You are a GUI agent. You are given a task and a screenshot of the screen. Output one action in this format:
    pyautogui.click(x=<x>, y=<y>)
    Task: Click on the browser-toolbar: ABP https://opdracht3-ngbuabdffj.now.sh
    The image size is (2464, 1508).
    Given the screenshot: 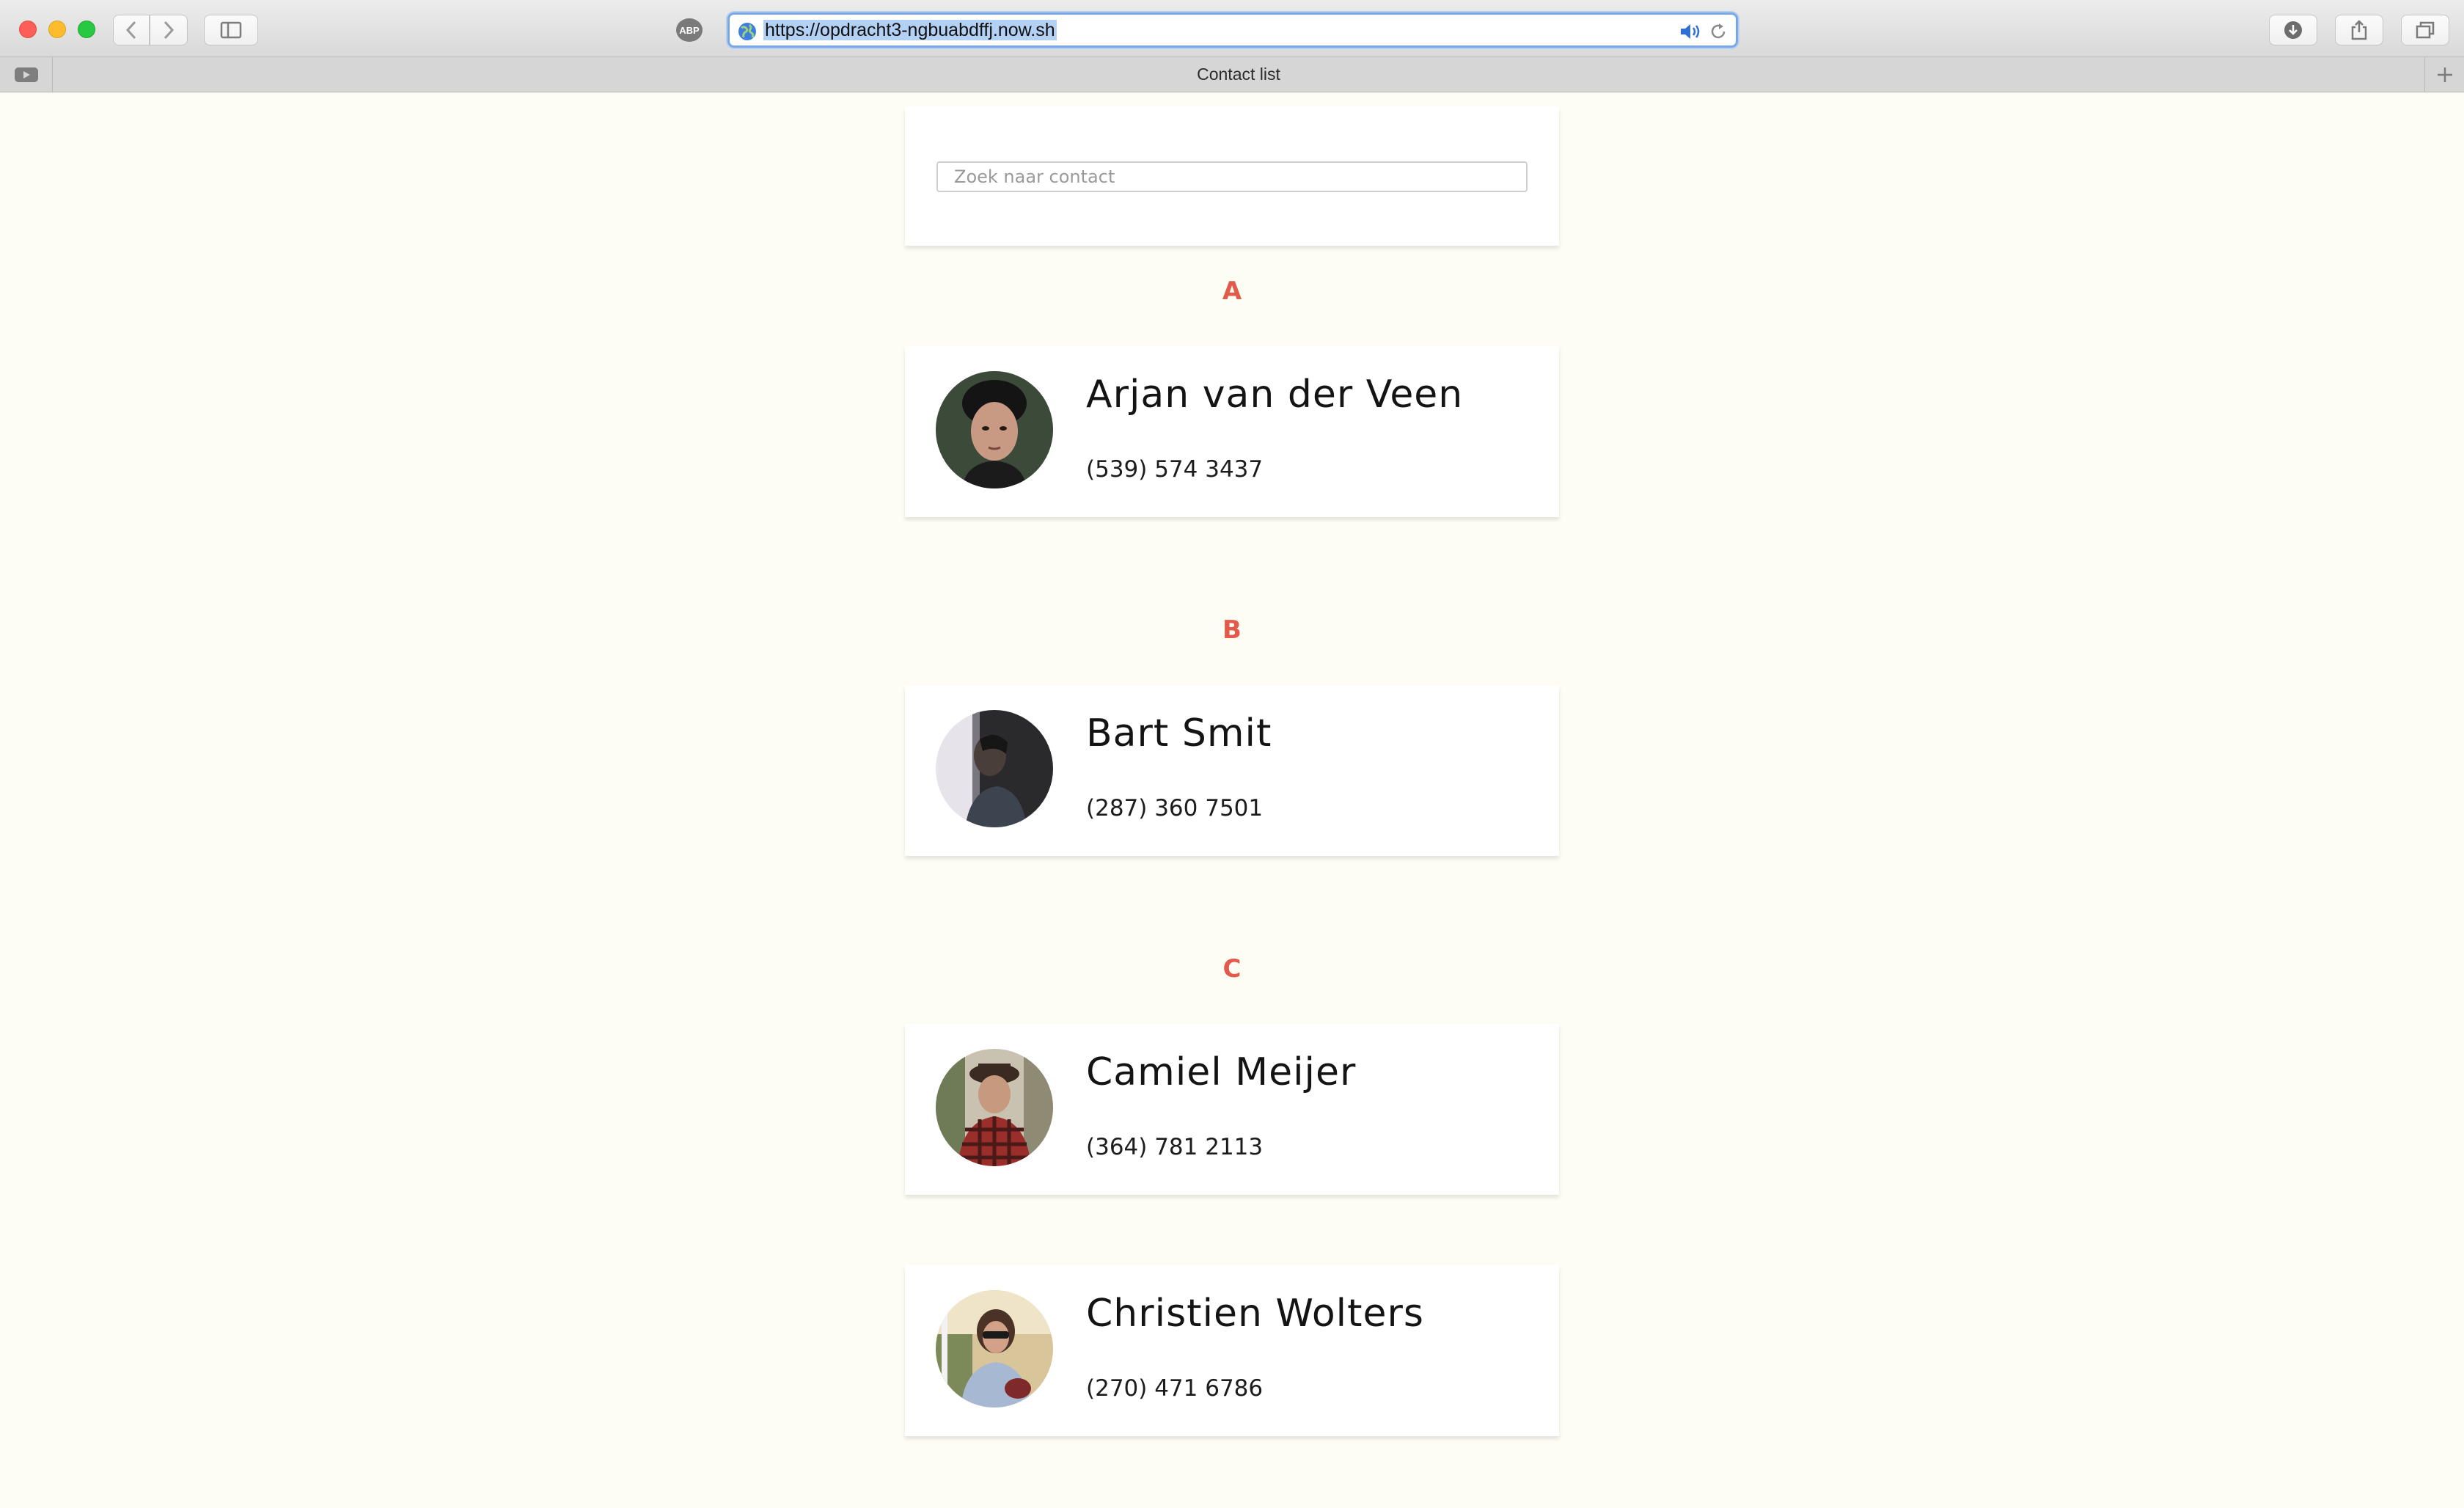 What is the action you would take?
    pyautogui.click(x=1232, y=28)
    